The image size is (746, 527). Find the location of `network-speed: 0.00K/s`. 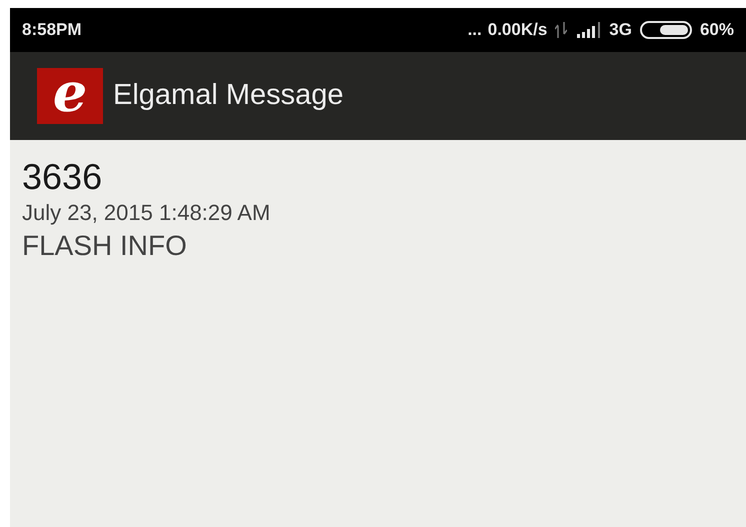

network-speed: 0.00K/s is located at coordinates (518, 30).